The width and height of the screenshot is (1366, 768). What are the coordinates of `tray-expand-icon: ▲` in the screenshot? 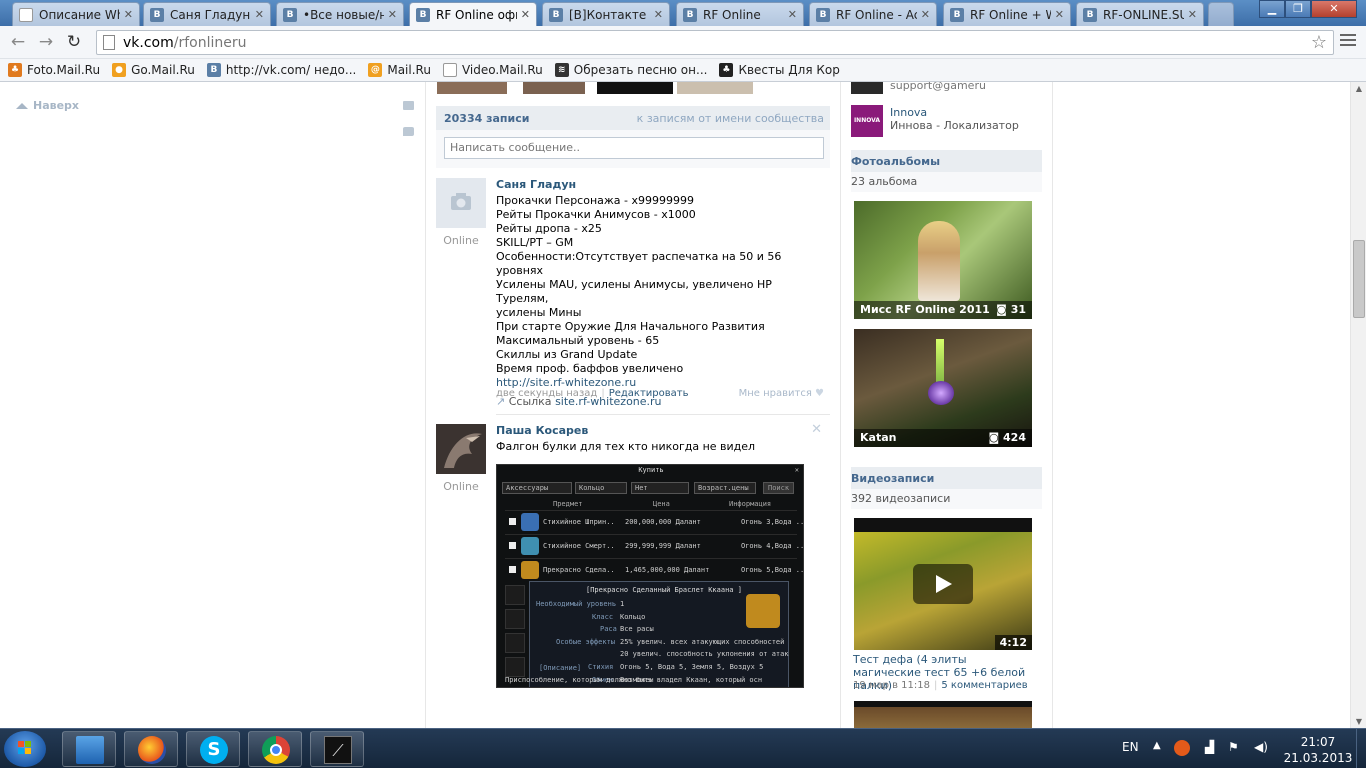 It's located at (1157, 745).